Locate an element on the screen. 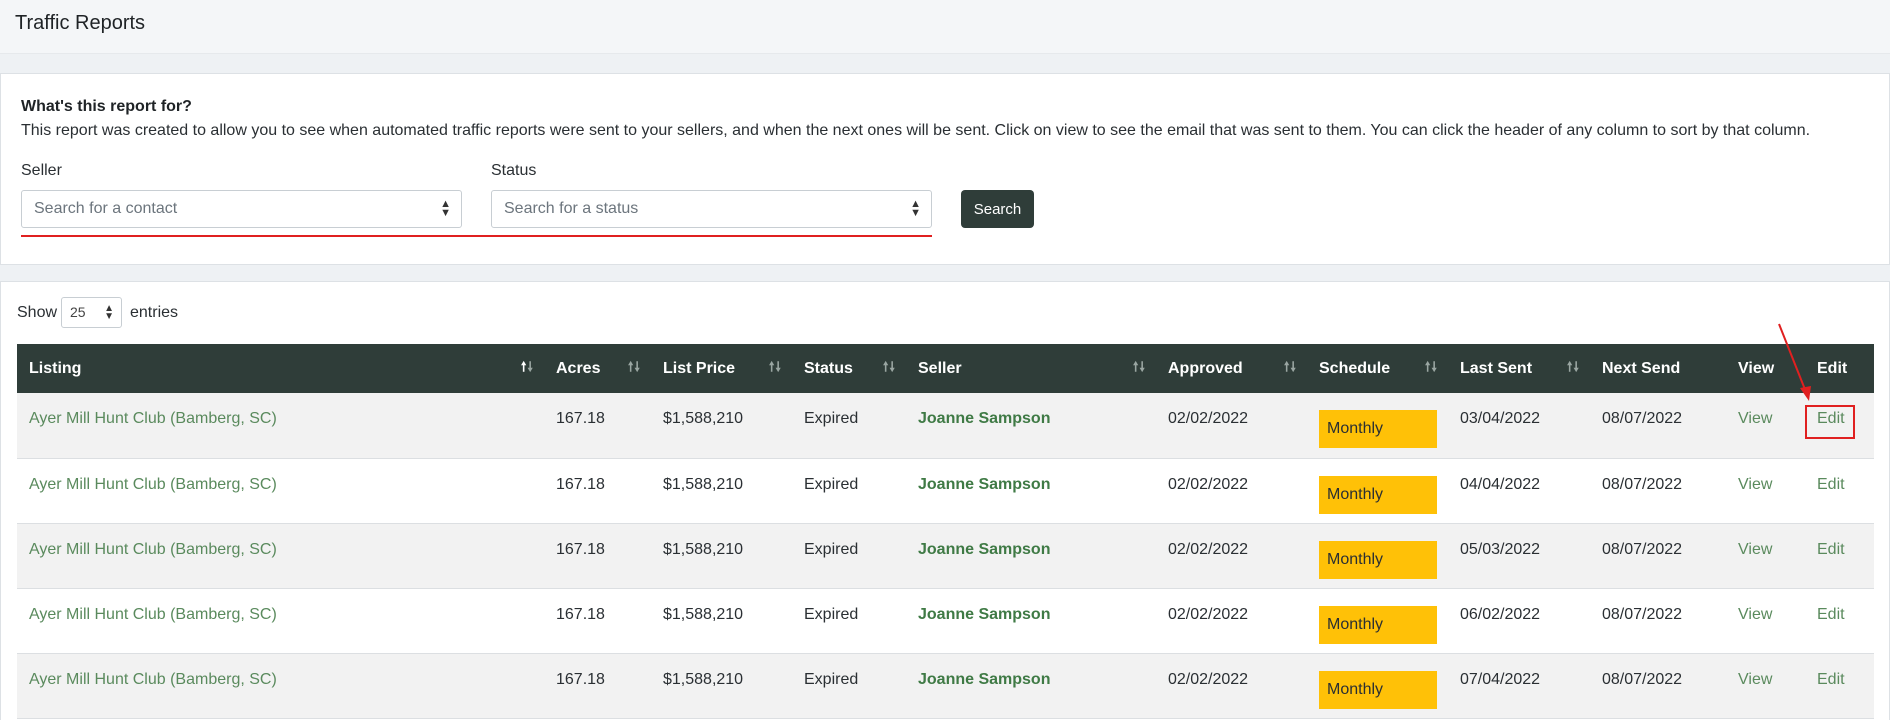 The image size is (1890, 720). page-size-value: 25 is located at coordinates (78, 312).